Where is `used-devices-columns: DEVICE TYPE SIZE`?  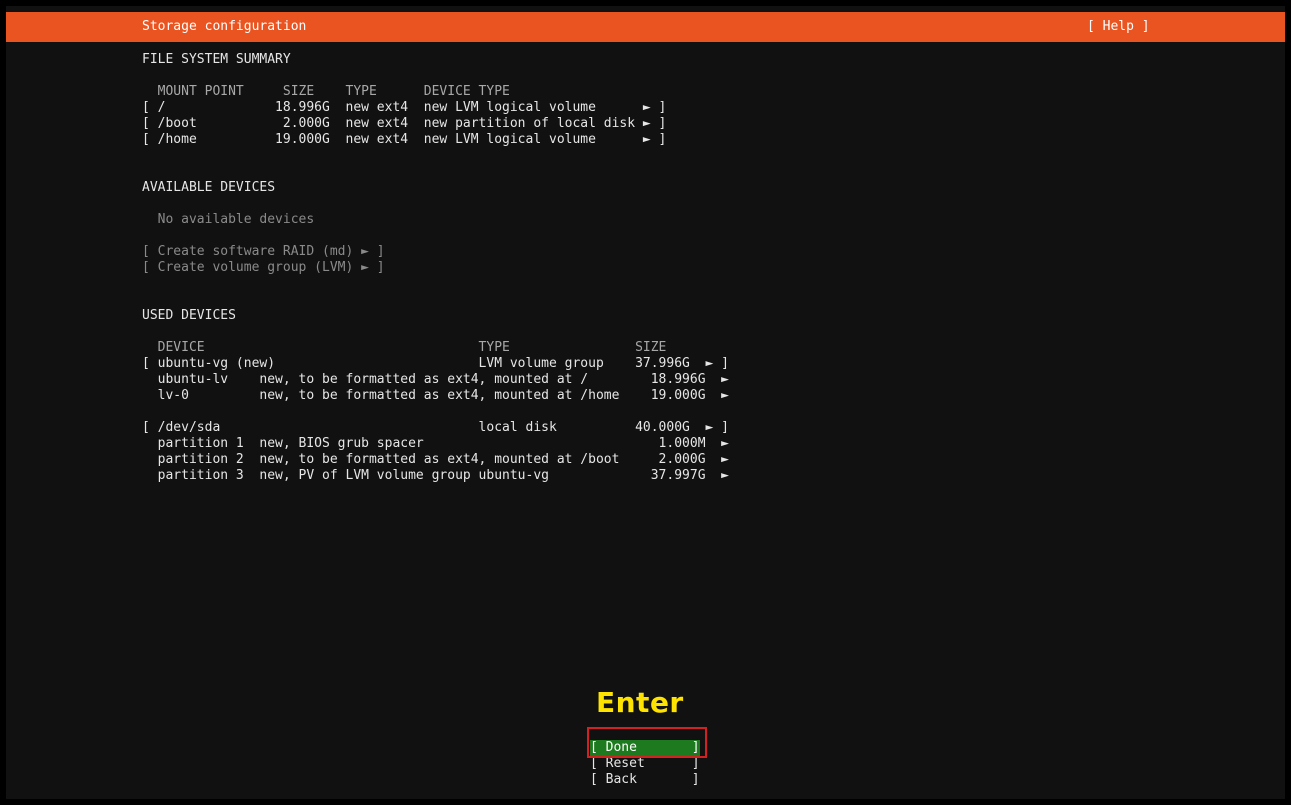
used-devices-columns: DEVICE TYPE SIZE is located at coordinates (404, 347).